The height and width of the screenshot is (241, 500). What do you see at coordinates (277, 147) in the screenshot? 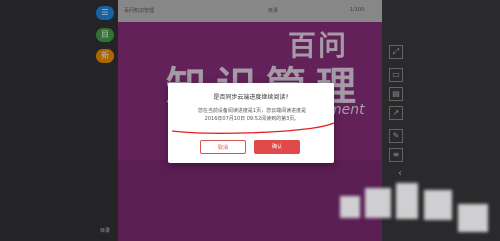
I see `confirm-button: 确认` at bounding box center [277, 147].